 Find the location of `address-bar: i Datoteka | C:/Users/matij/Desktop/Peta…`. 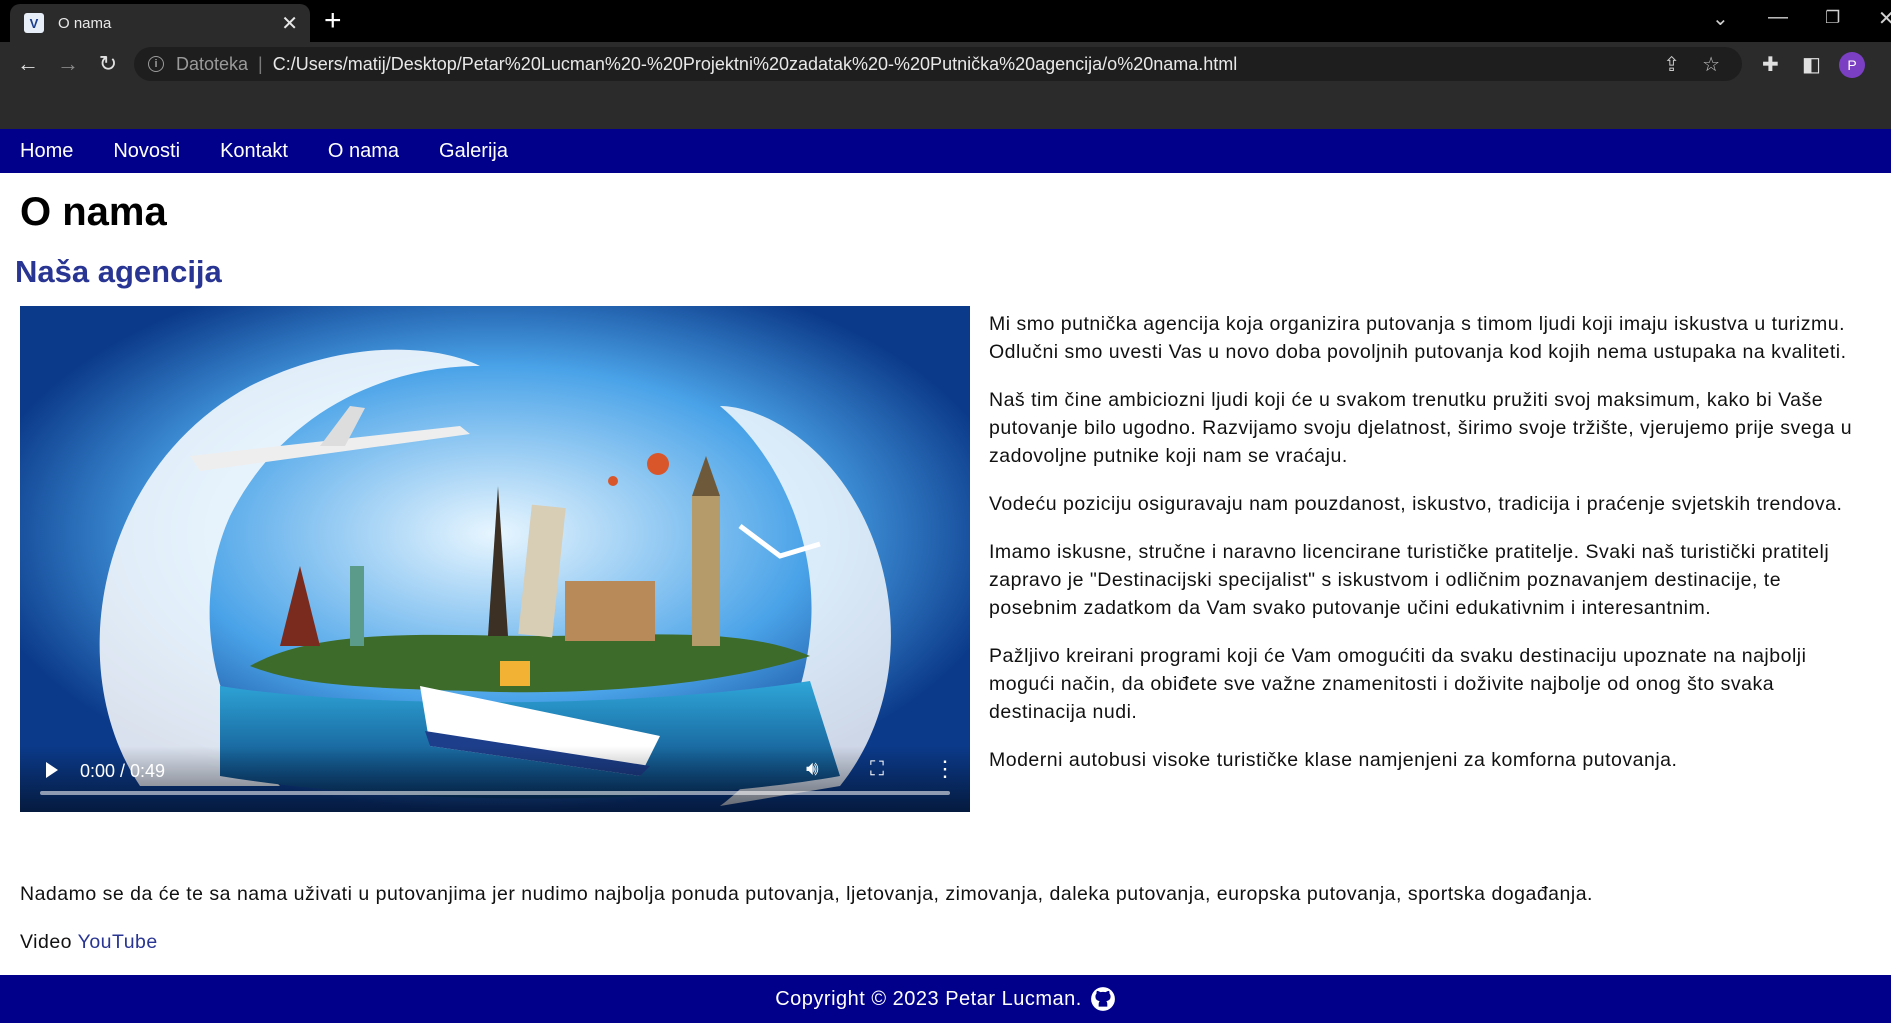

address-bar: i Datoteka | C:/Users/matij/Desktop/Peta… is located at coordinates (938, 64).